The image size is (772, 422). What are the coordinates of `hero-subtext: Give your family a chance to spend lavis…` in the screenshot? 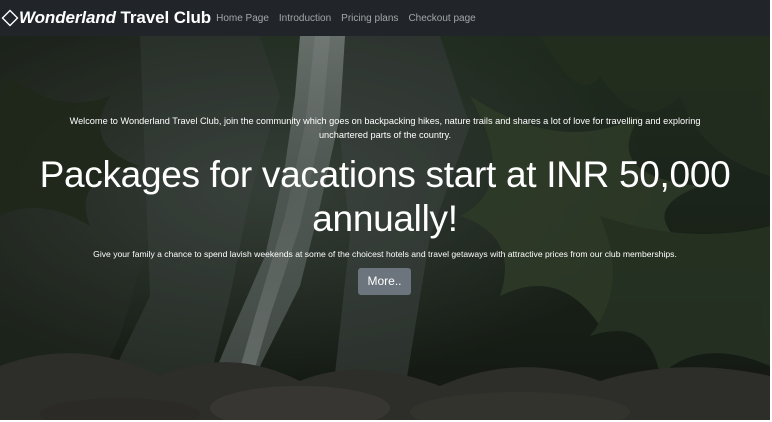 It's located at (385, 254).